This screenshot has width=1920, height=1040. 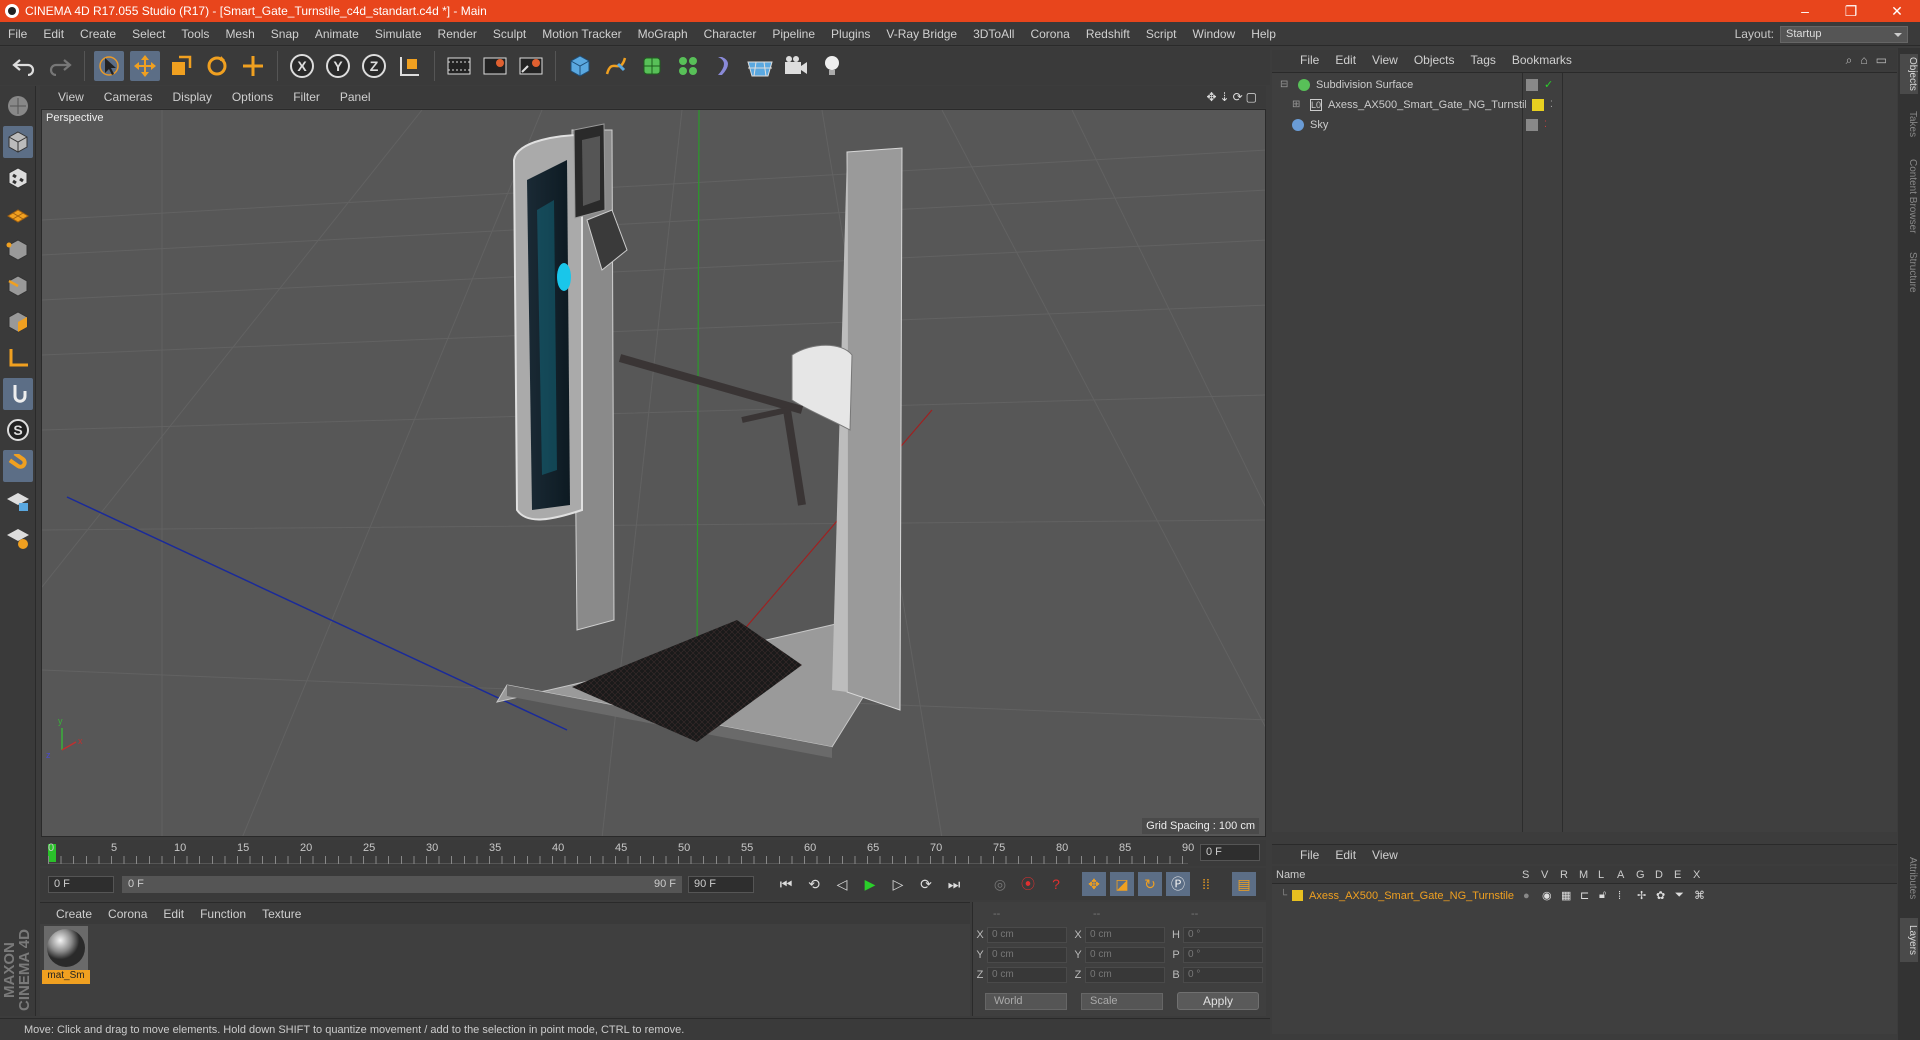 What do you see at coordinates (1000, 884) in the screenshot?
I see `record-disabled-icon: ◎` at bounding box center [1000, 884].